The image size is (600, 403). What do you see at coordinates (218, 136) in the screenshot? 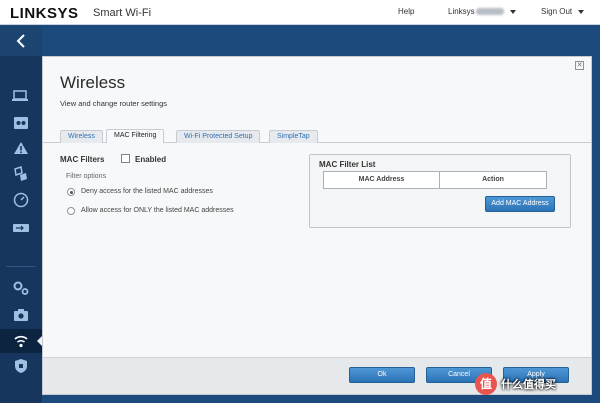
I see `tab-wifi-protected-setup: Wi-Fi Protected Setup` at bounding box center [218, 136].